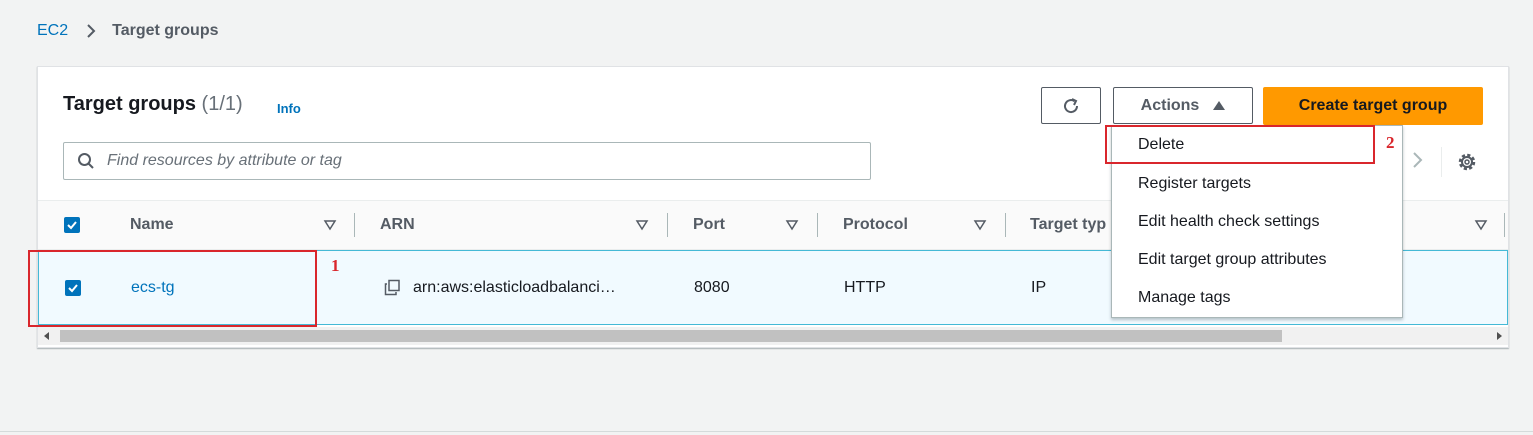  What do you see at coordinates (129, 104) in the screenshot?
I see `panel-title-text: Target groups` at bounding box center [129, 104].